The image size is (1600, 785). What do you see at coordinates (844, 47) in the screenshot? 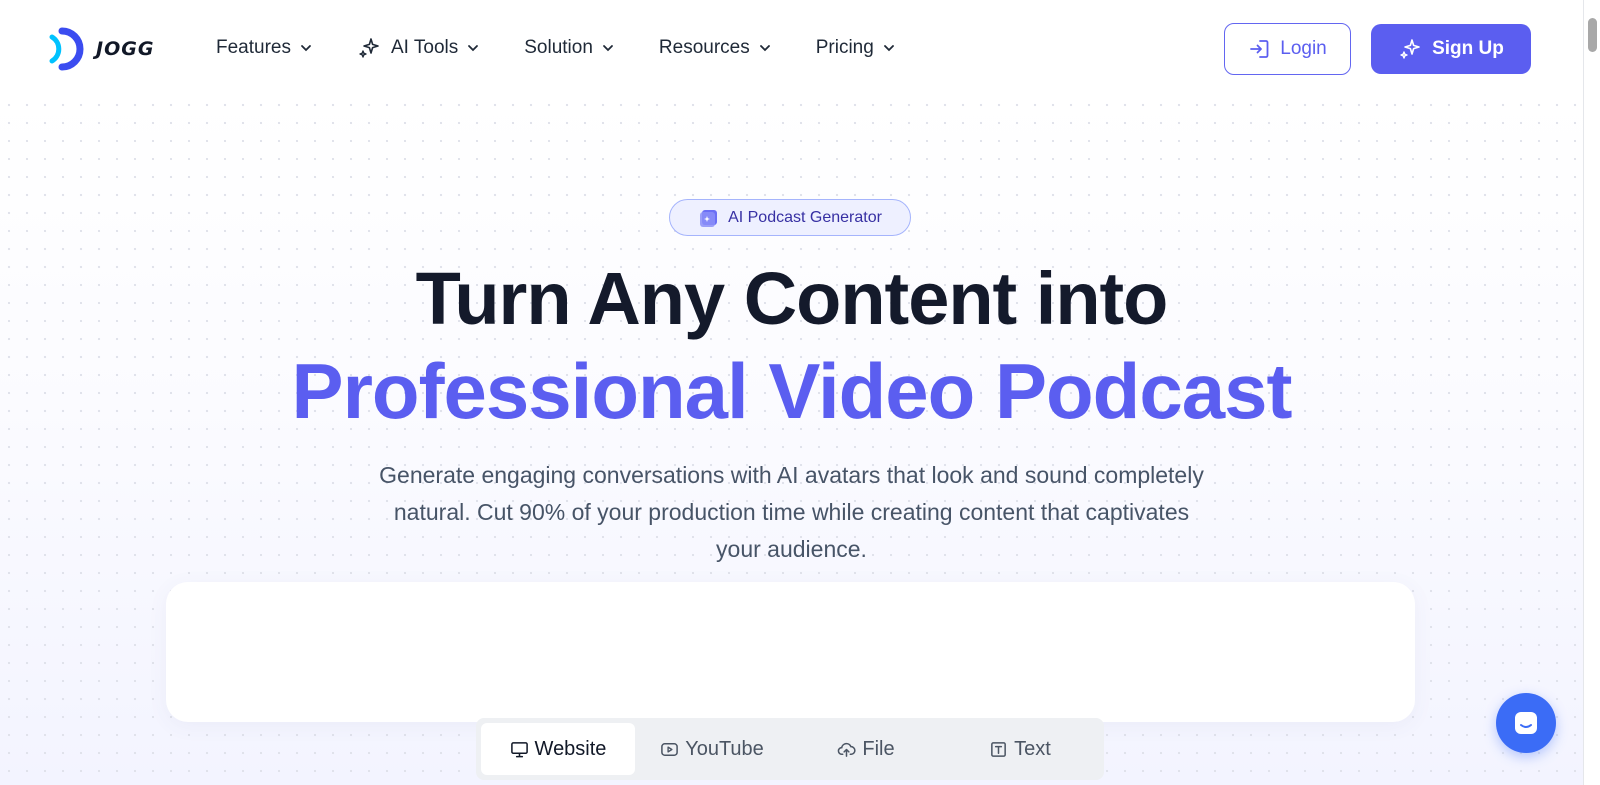
I see `menu-item-label: Pricing` at bounding box center [844, 47].